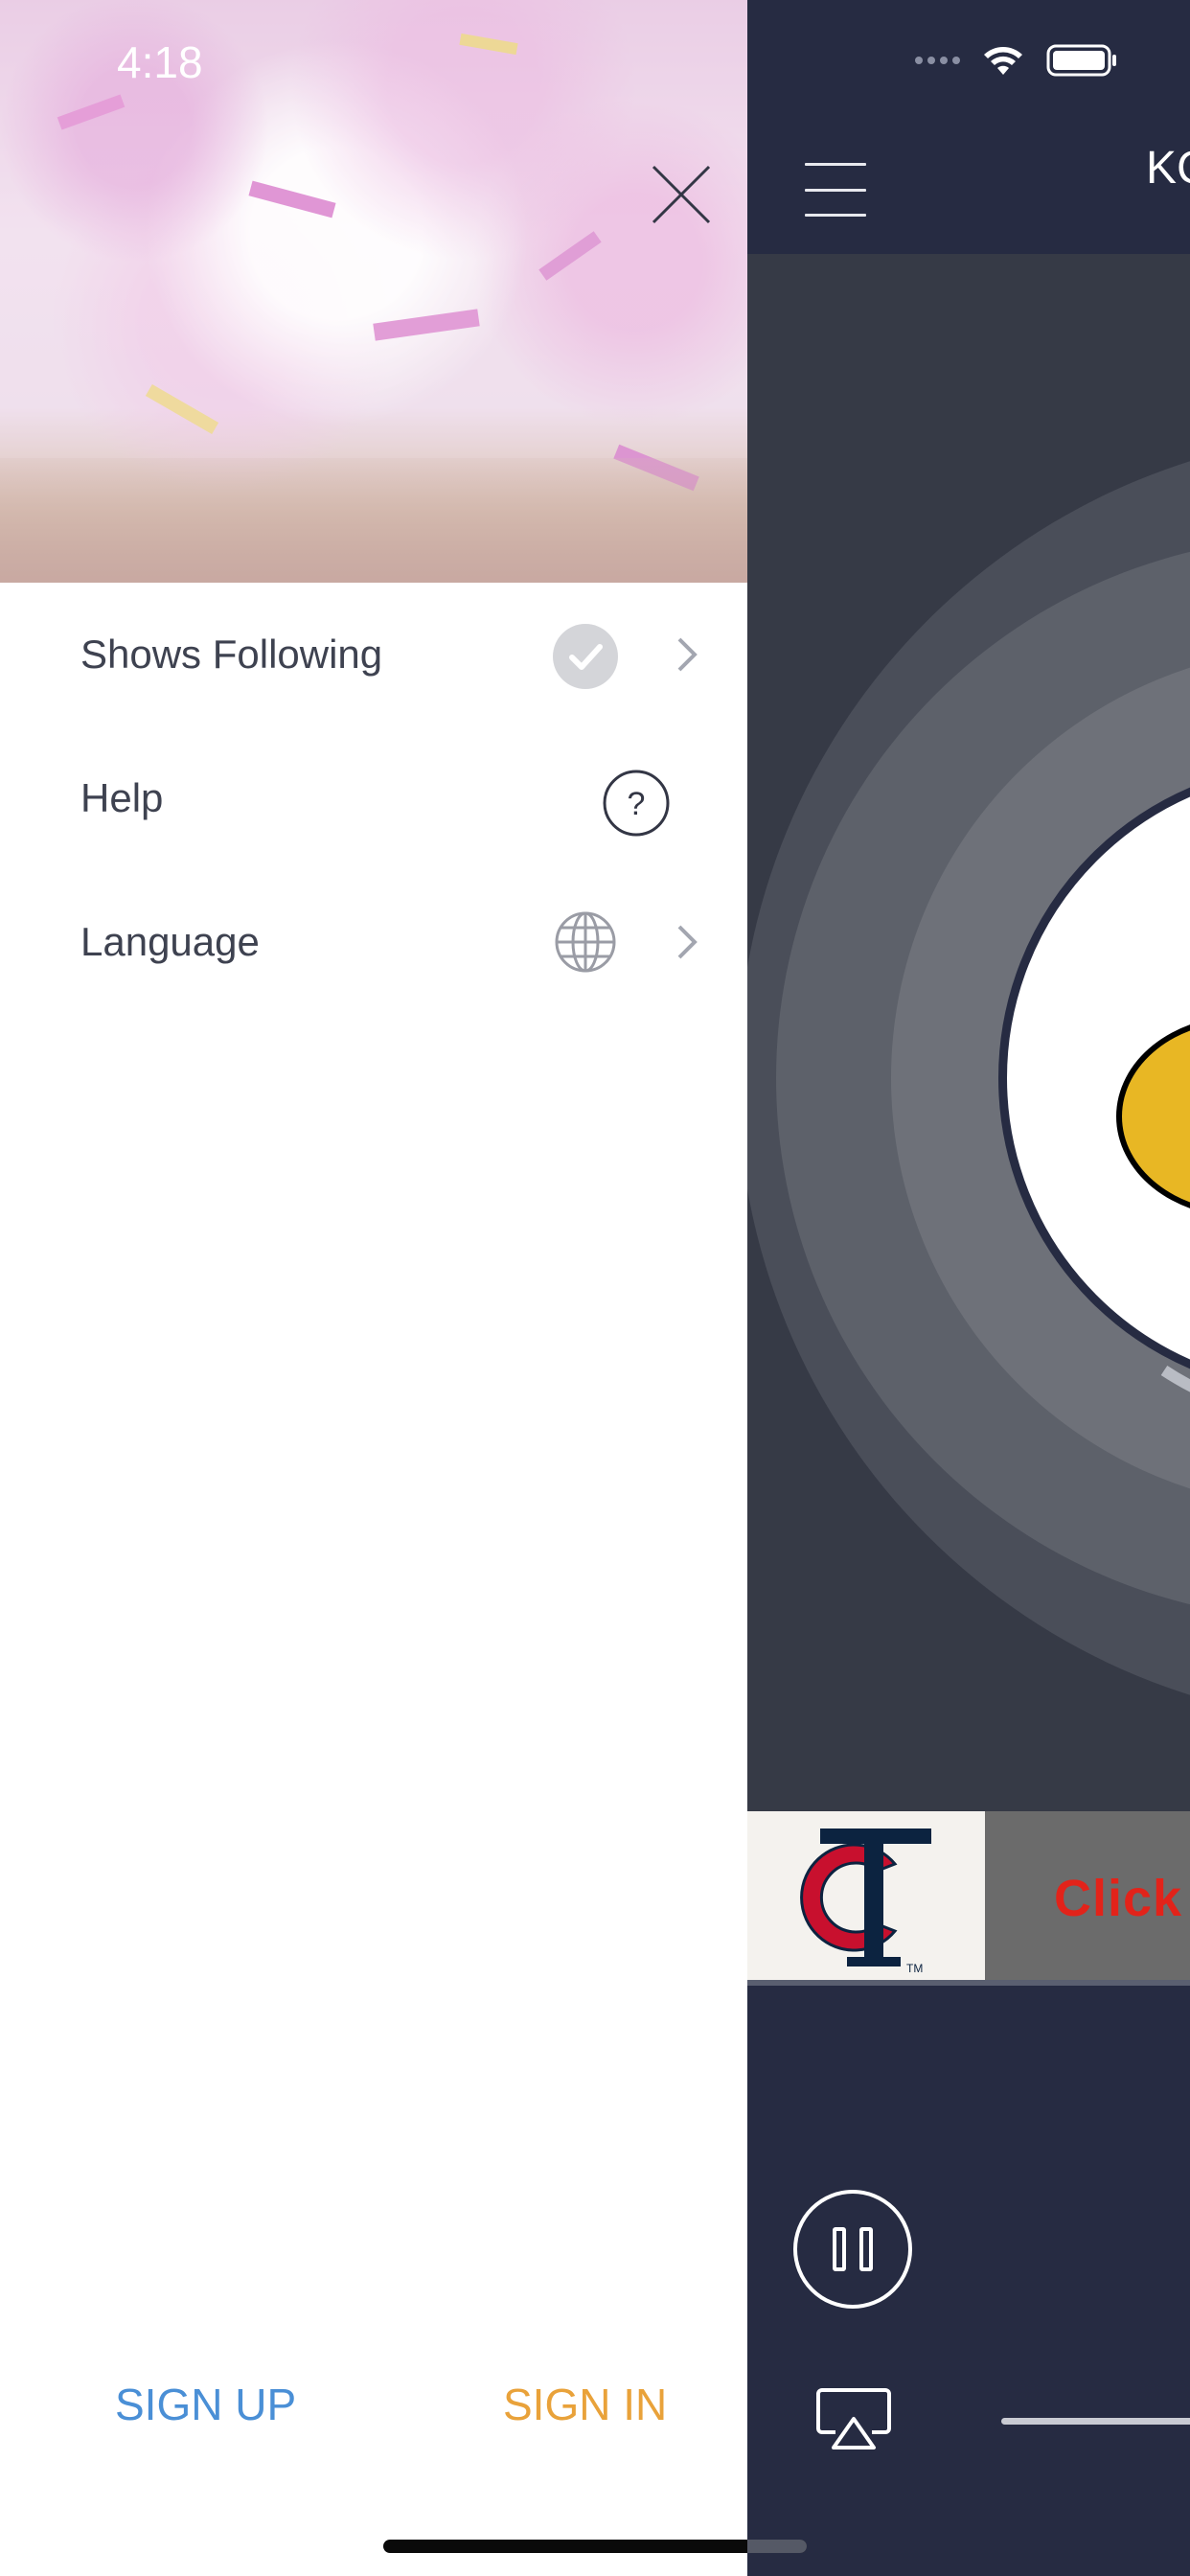 Image resolution: width=1190 pixels, height=2576 pixels. I want to click on menu-item-label: Shows Following, so click(232, 654).